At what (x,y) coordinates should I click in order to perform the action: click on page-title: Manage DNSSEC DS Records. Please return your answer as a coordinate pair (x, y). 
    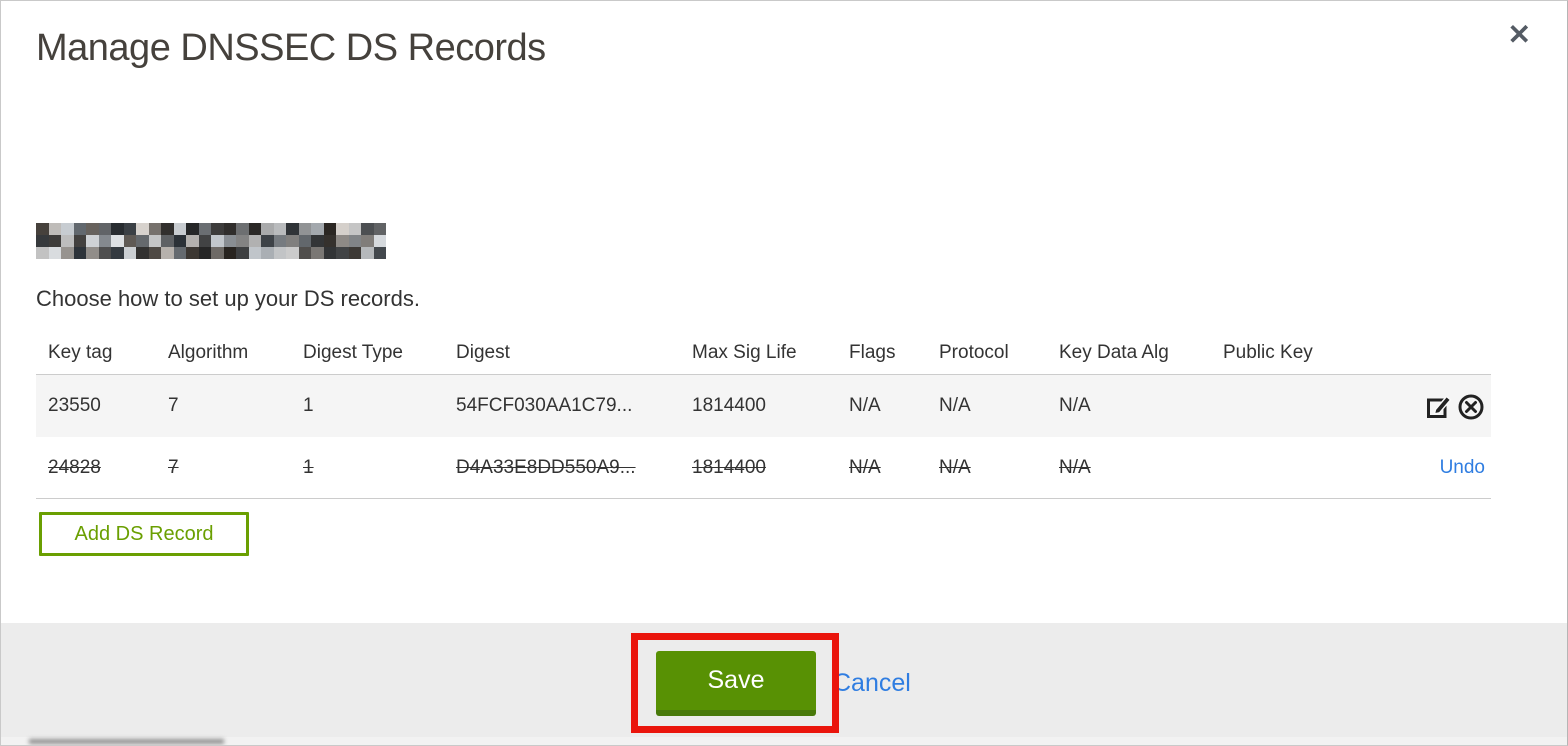
    Looking at the image, I should click on (291, 48).